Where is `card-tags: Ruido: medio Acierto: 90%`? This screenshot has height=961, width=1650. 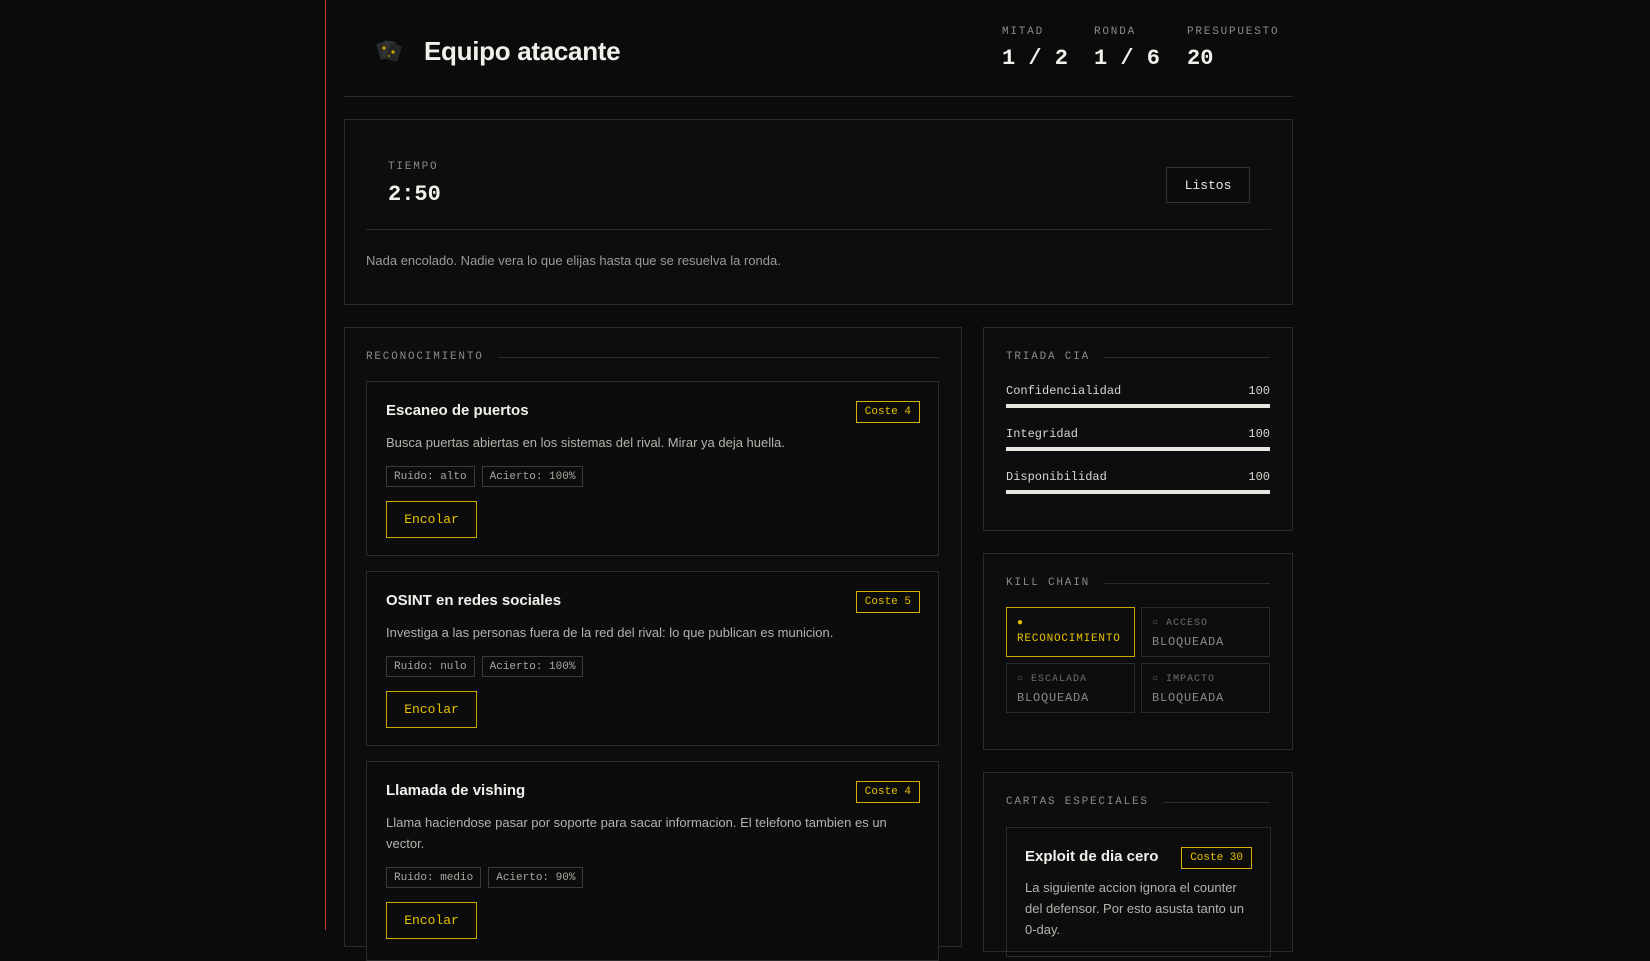 card-tags: Ruido: medio Acierto: 90% is located at coordinates (485, 877).